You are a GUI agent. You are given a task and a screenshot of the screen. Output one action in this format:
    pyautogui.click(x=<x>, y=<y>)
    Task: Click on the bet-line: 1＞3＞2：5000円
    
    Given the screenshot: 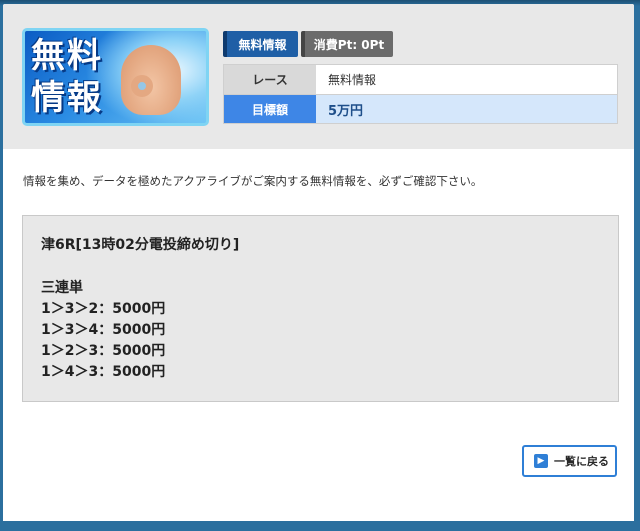 What is the action you would take?
    pyautogui.click(x=103, y=309)
    